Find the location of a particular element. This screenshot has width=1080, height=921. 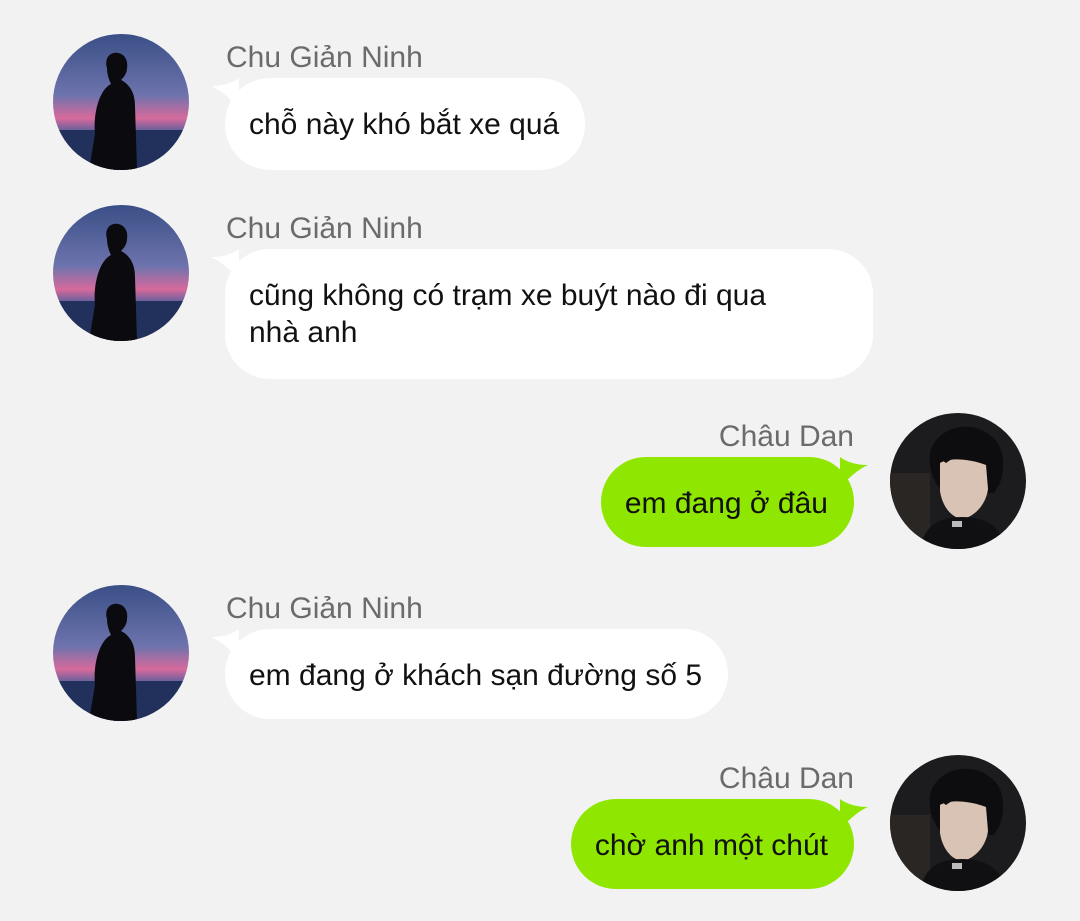

message-bubble: chỗ này khó bắt xe quá is located at coordinates (398, 124).